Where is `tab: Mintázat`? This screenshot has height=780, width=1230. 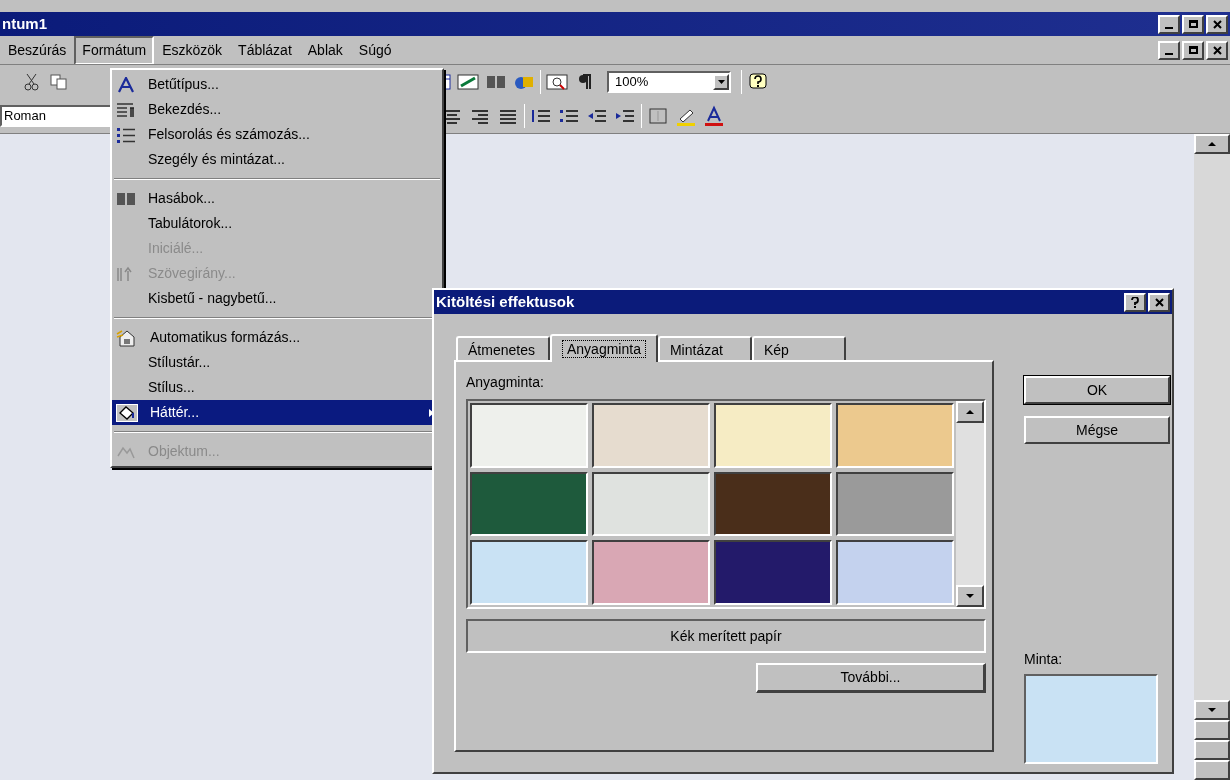 tab: Mintázat is located at coordinates (704, 348).